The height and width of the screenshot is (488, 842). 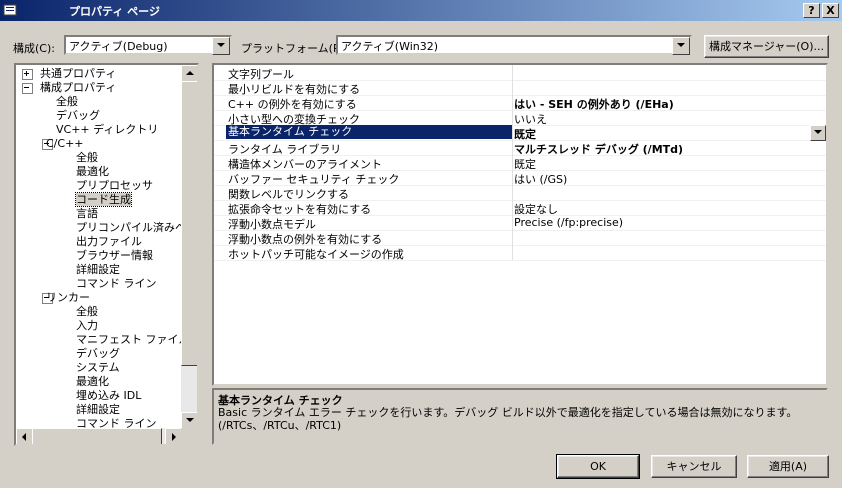 I want to click on tree-item: 出力ファイル, so click(x=109, y=241).